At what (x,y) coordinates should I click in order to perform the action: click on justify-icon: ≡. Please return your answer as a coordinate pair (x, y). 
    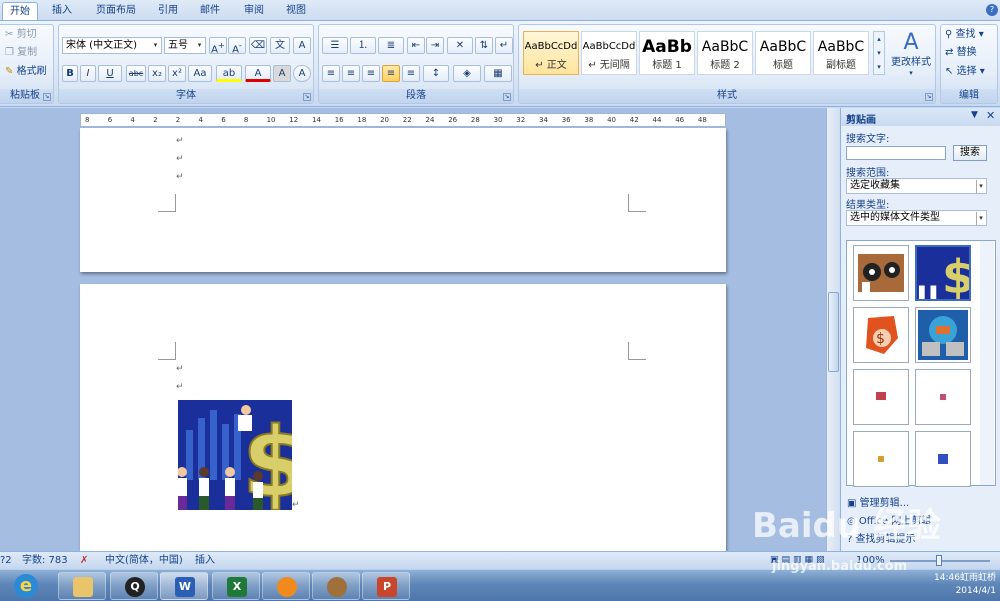
    Looking at the image, I should click on (391, 73).